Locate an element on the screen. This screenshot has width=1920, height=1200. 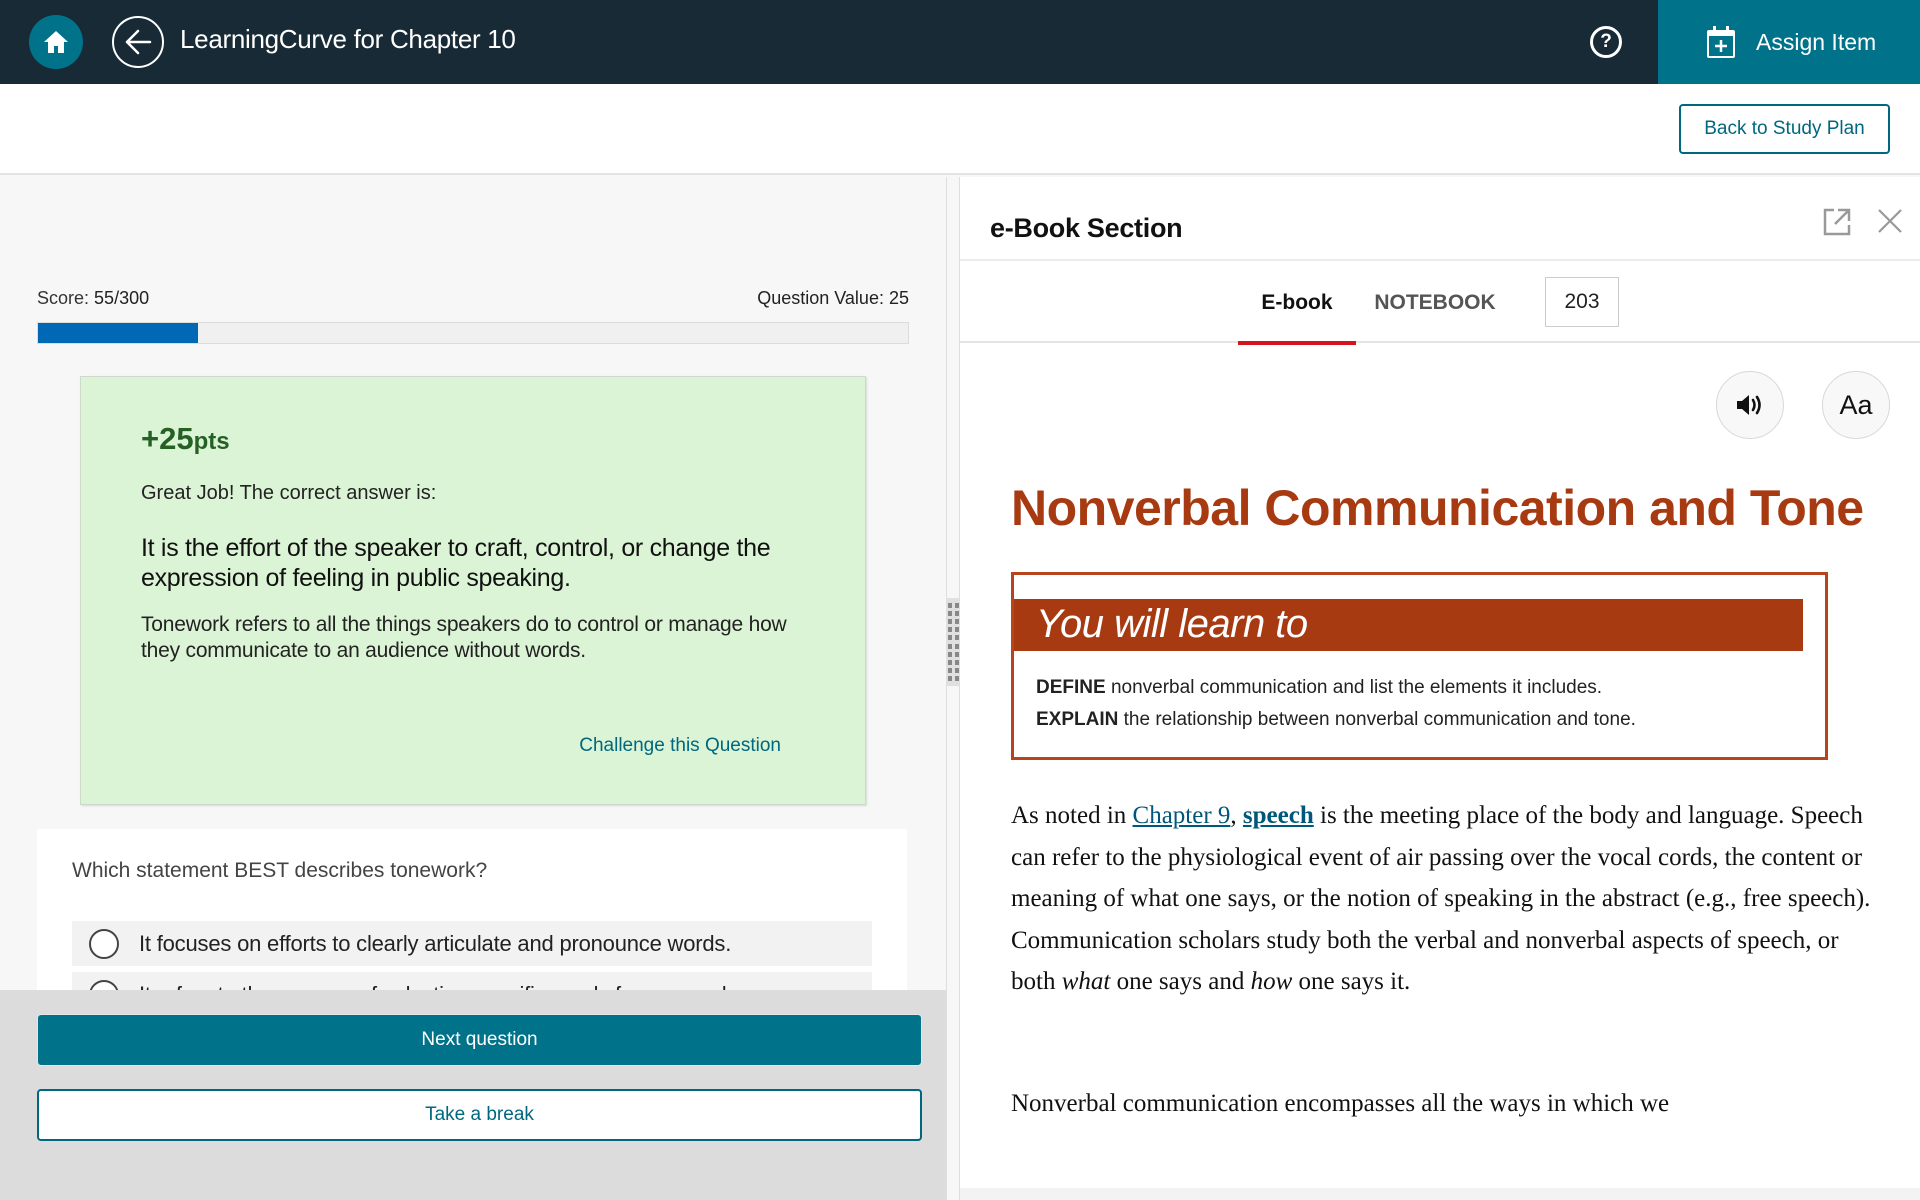
ebook-header: e-Book Section is located at coordinates (1440, 219).